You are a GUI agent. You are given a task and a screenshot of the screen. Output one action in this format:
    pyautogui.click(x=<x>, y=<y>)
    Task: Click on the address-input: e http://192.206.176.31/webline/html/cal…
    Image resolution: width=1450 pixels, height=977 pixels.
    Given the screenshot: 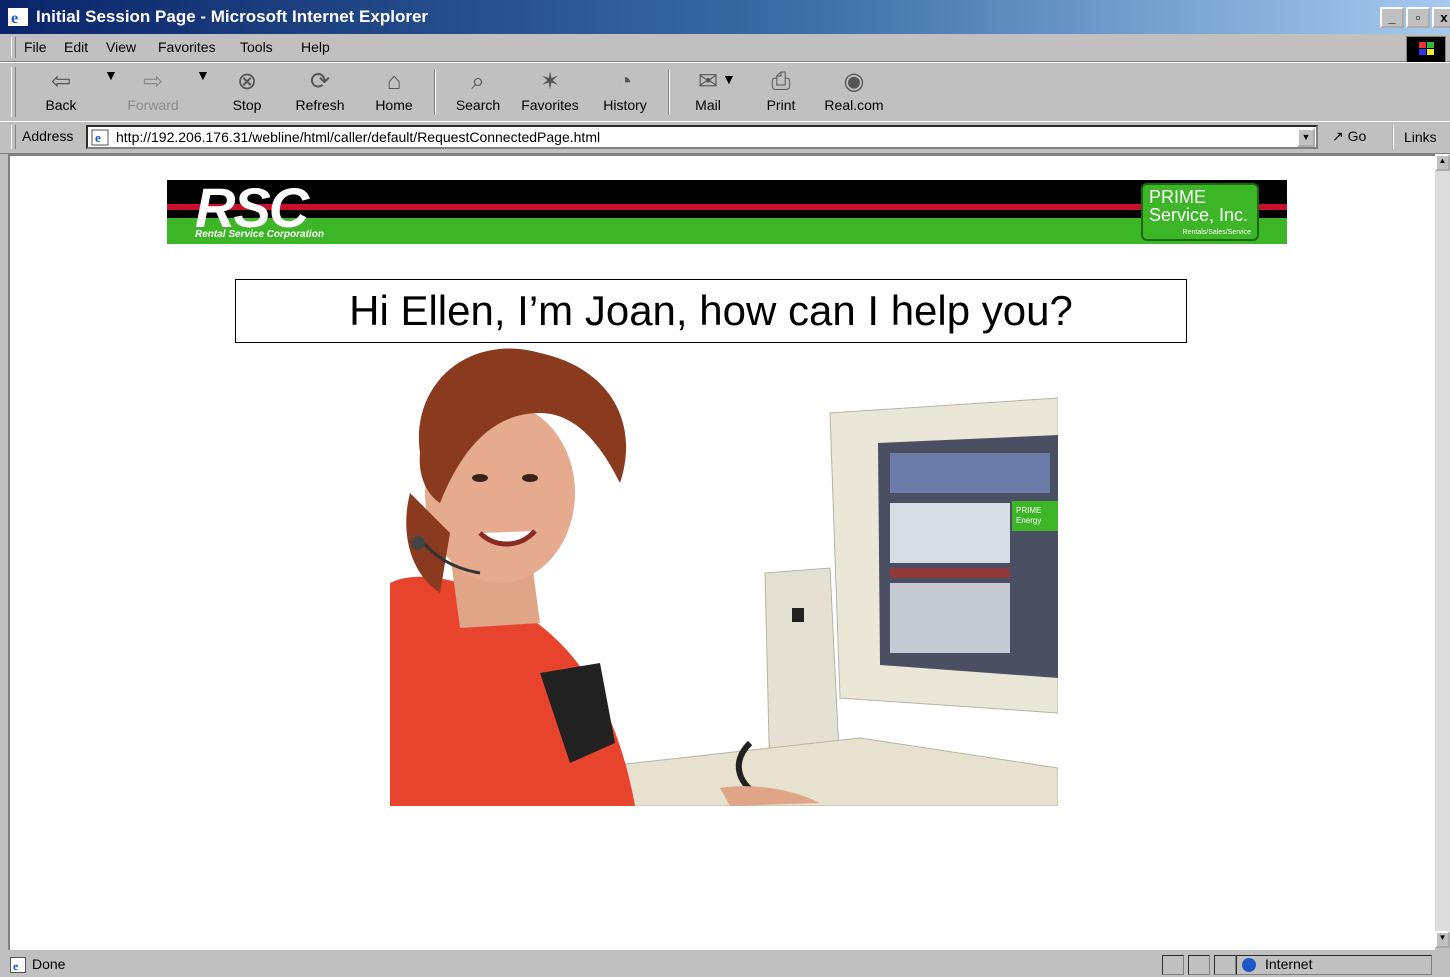 What is the action you would take?
    pyautogui.click(x=702, y=137)
    